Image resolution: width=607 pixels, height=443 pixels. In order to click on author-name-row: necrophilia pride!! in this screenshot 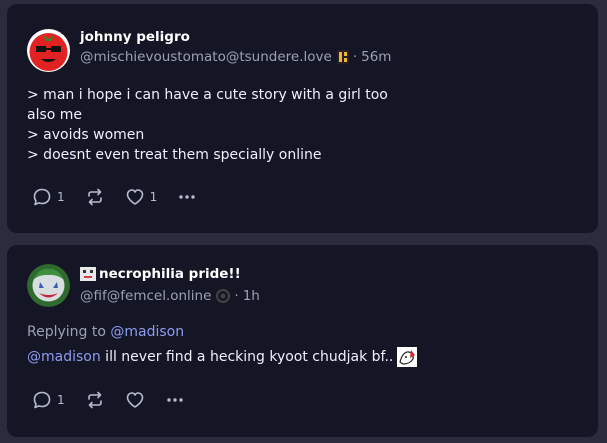, I will do `click(160, 274)`.